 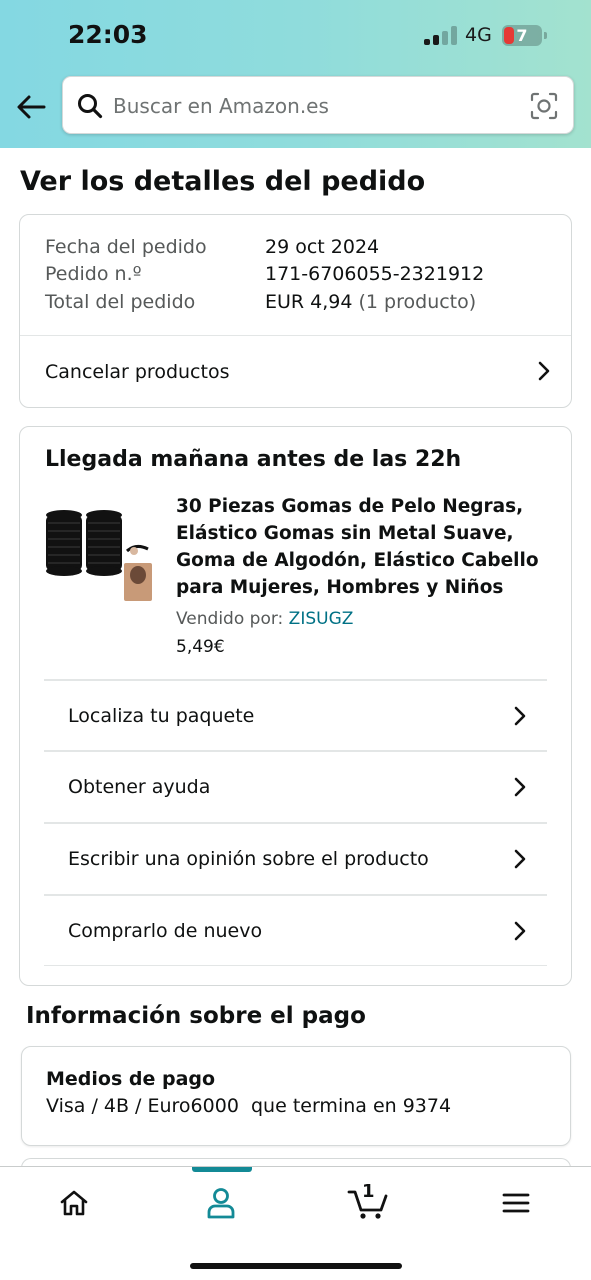 What do you see at coordinates (93, 274) in the screenshot?
I see `order-number-label: Pedido n.º` at bounding box center [93, 274].